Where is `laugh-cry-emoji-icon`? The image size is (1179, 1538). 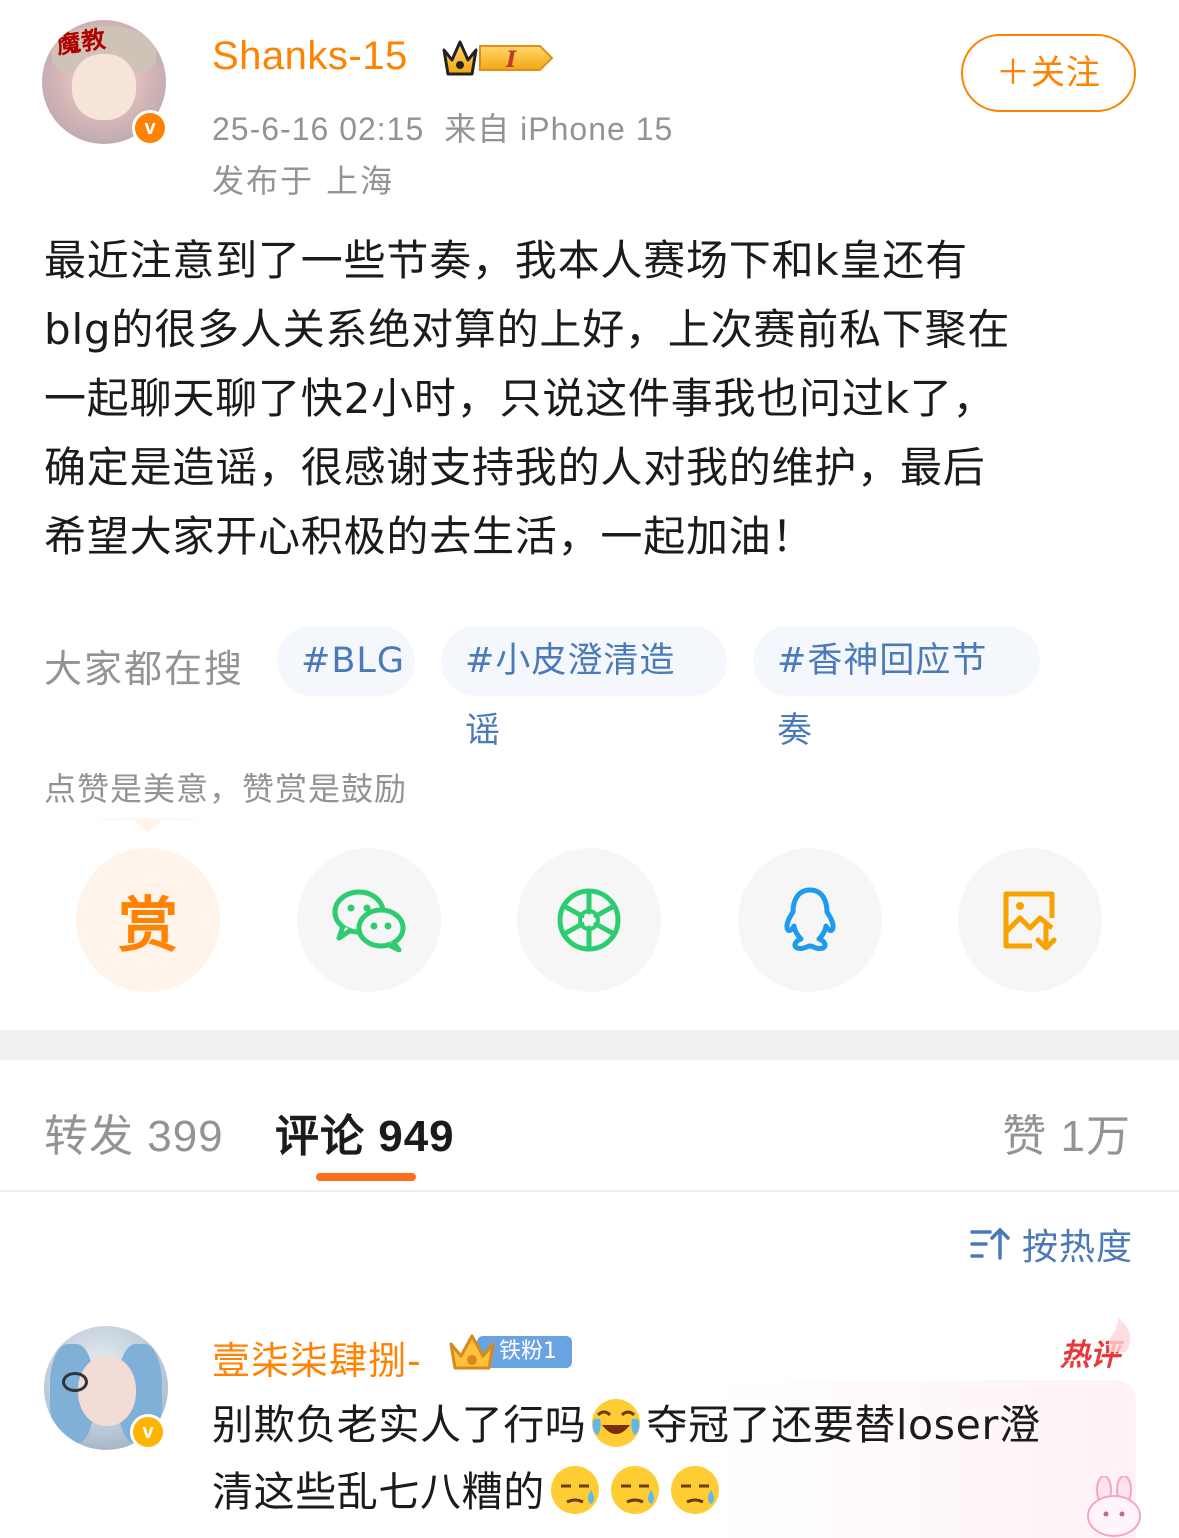 laugh-cry-emoji-icon is located at coordinates (616, 1423).